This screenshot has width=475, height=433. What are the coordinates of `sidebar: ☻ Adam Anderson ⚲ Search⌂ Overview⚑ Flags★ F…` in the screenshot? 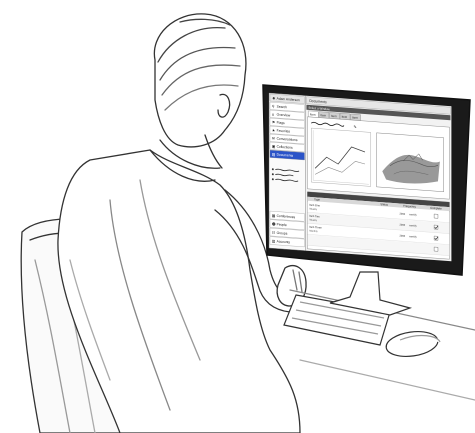 It's located at (287, 171).